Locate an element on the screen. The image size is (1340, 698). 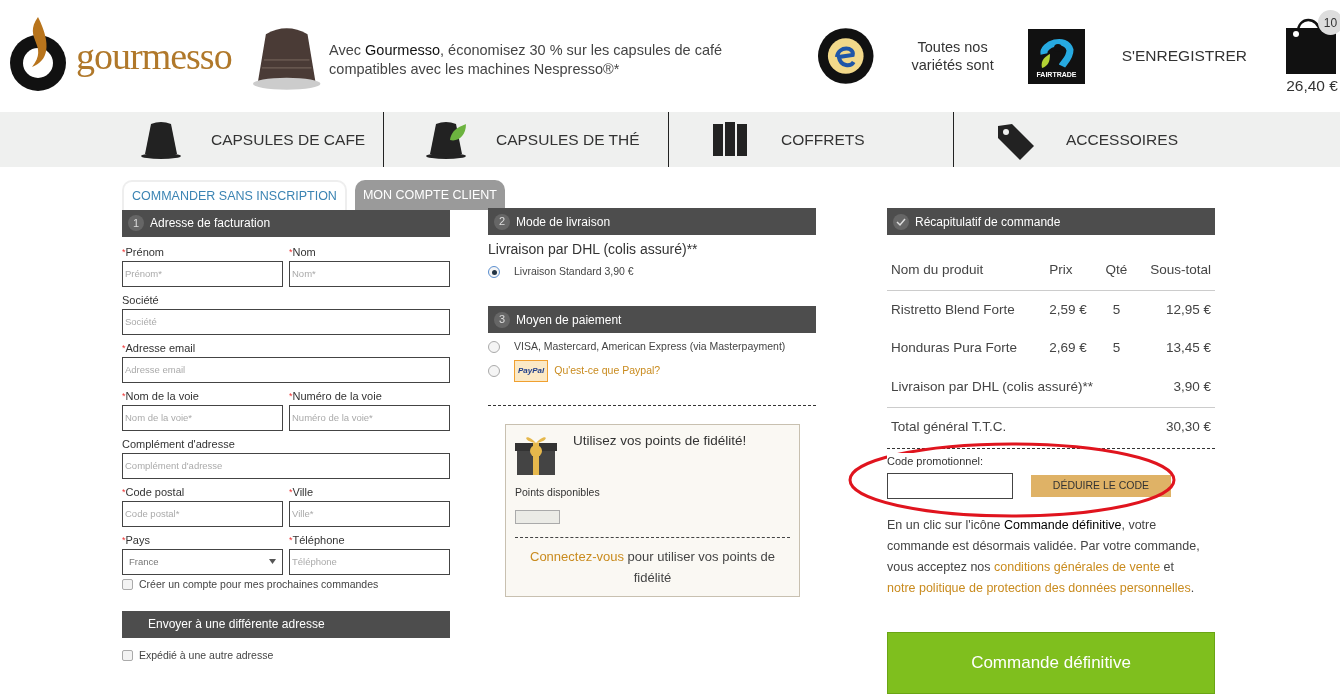
section-title: Envoyer à une différente adresse is located at coordinates (236, 624).